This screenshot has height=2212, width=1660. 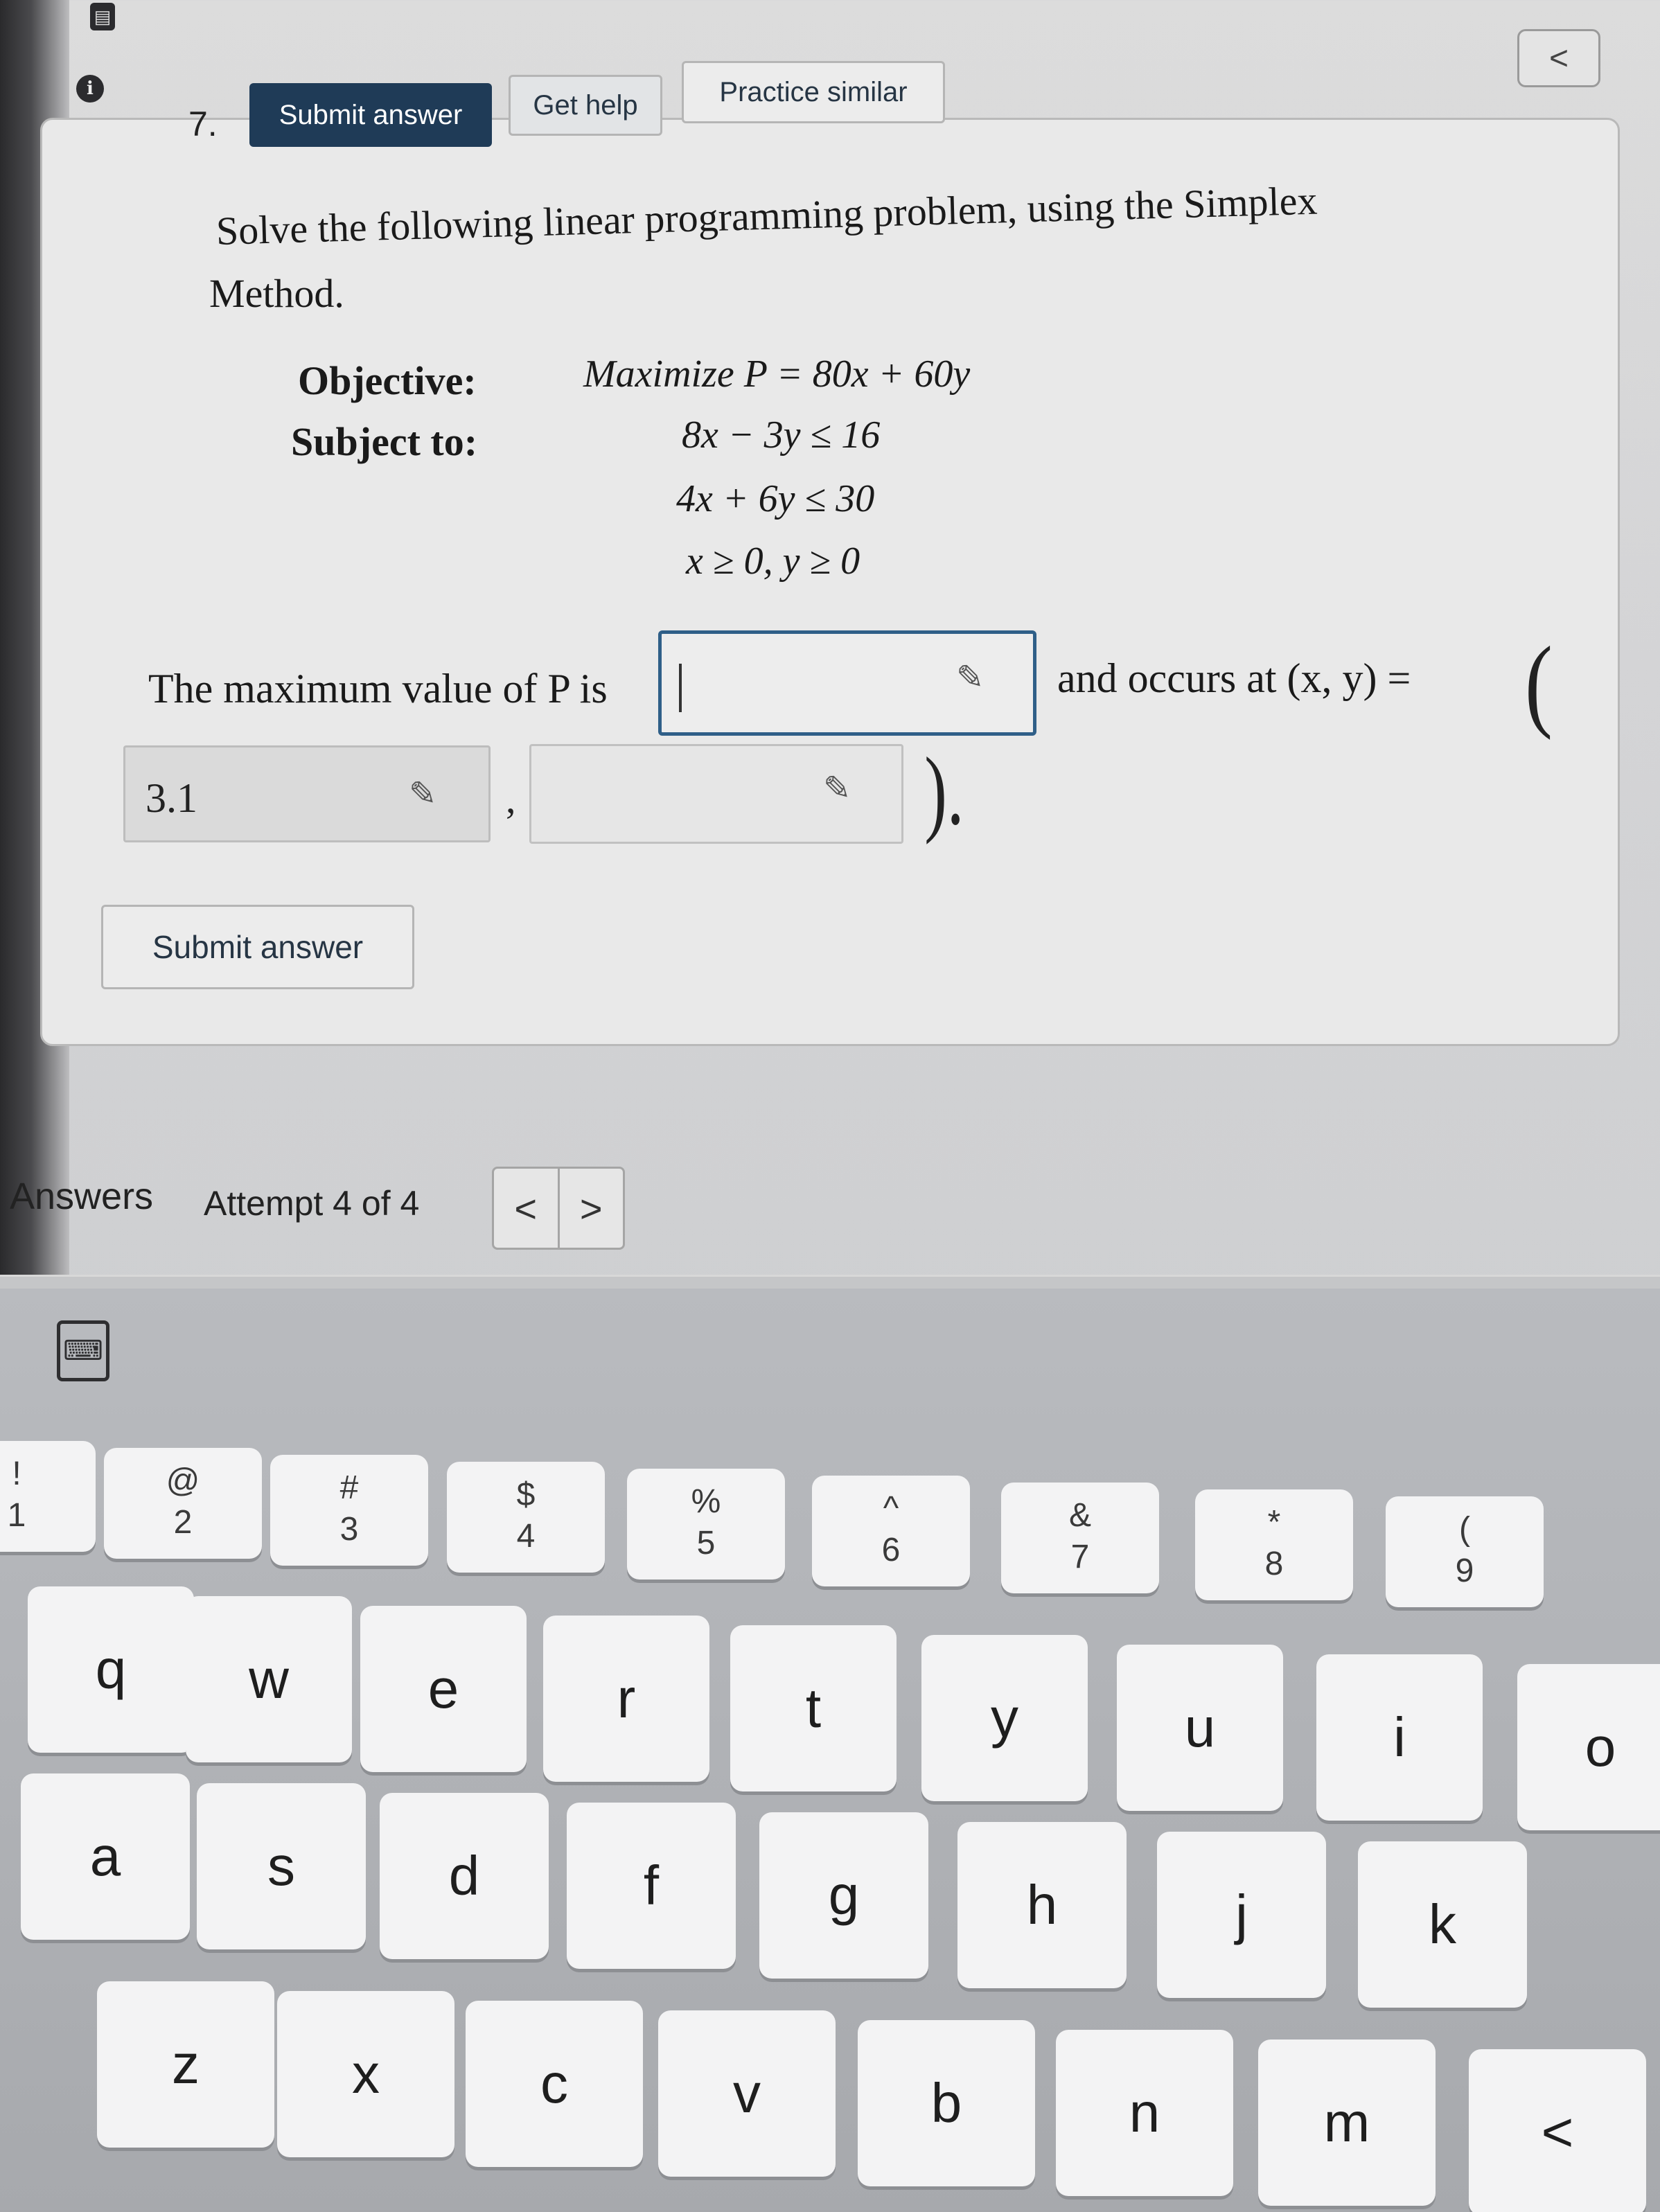 I want to click on key-s: s, so click(x=281, y=1866).